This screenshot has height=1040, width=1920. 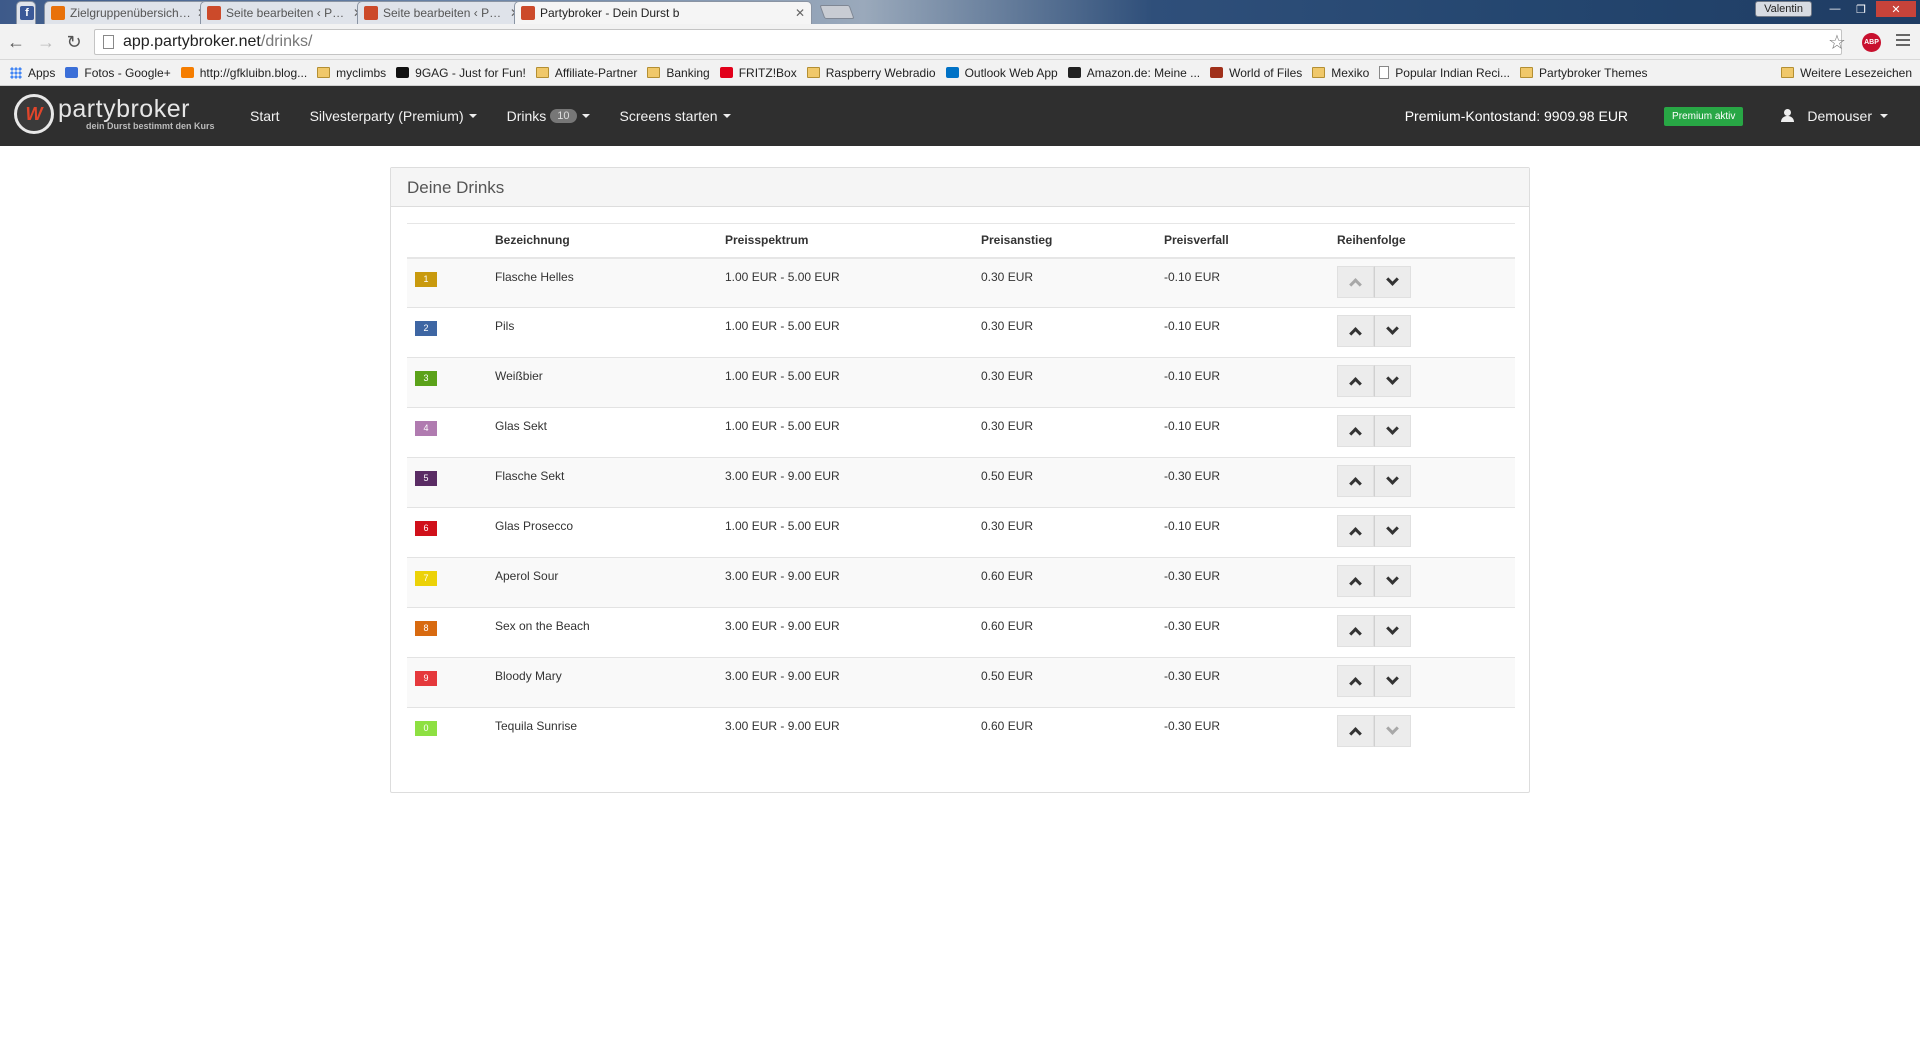 What do you see at coordinates (351, 73) in the screenshot?
I see `bookmark-item: myclimbs` at bounding box center [351, 73].